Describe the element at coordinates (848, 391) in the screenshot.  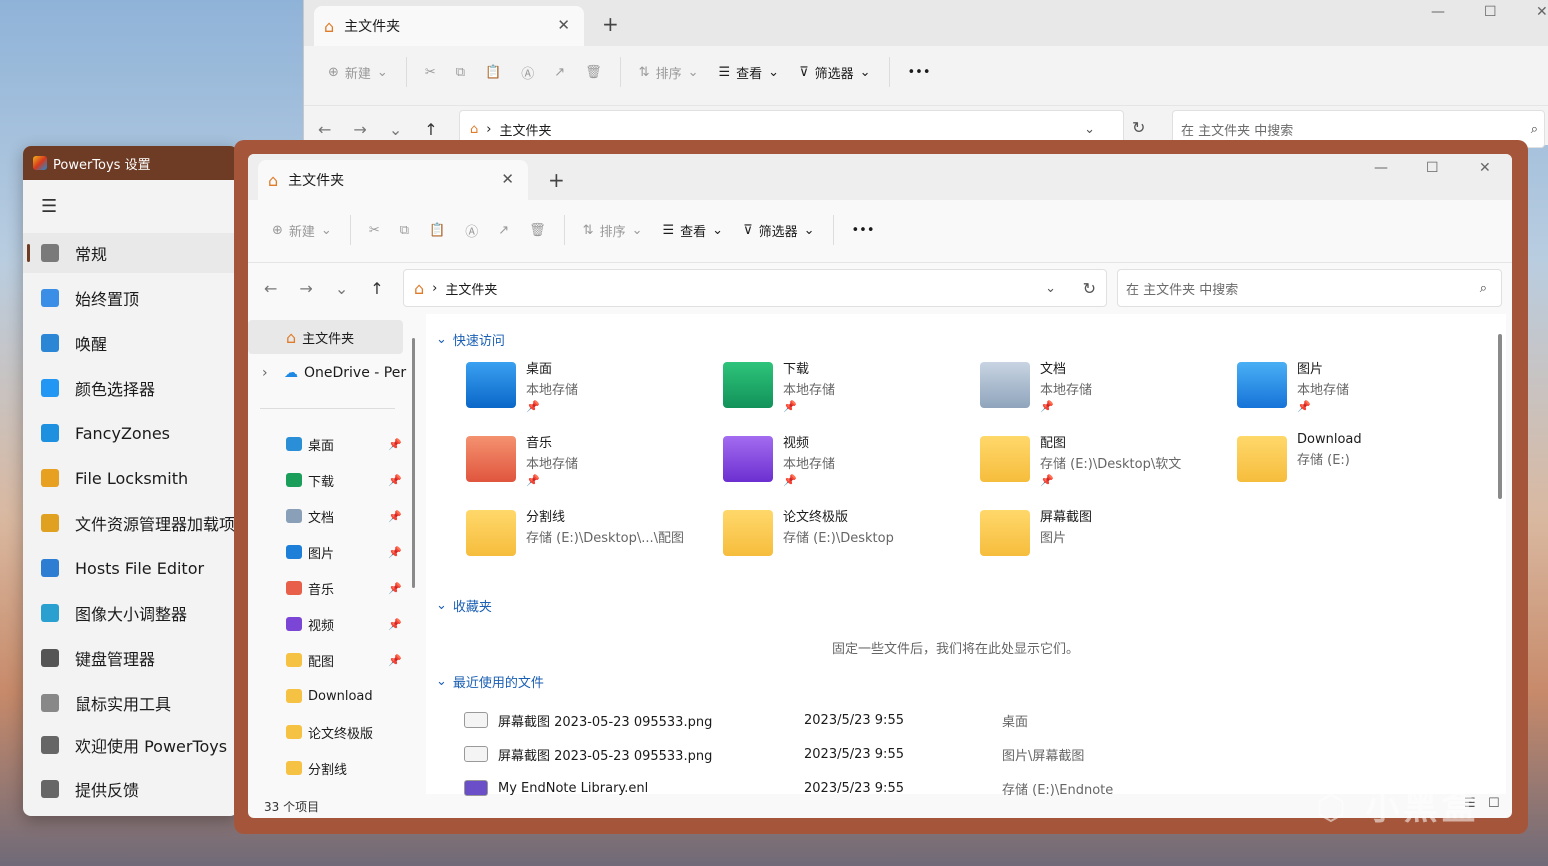
I see `quick-access-tile: 下载 本地存储 📌` at that location.